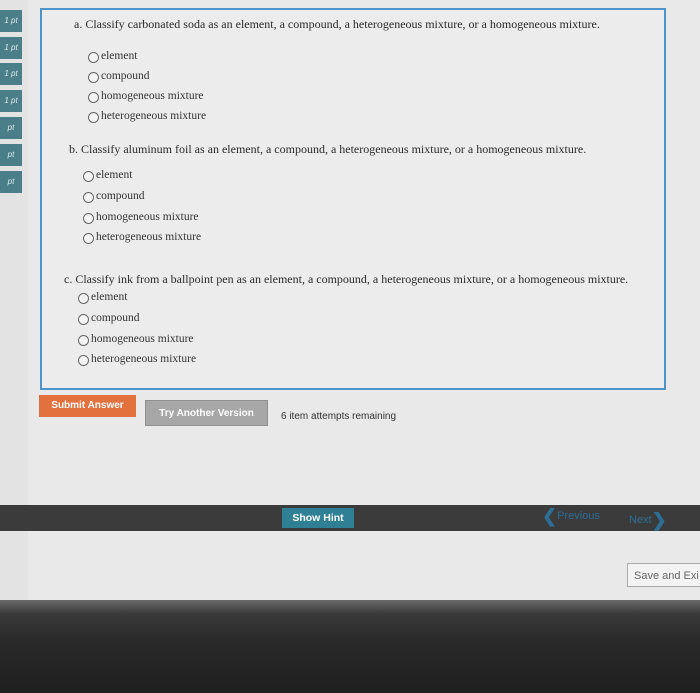 The height and width of the screenshot is (693, 700). Describe the element at coordinates (88, 218) in the screenshot. I see `radio-b-homogeneous` at that location.